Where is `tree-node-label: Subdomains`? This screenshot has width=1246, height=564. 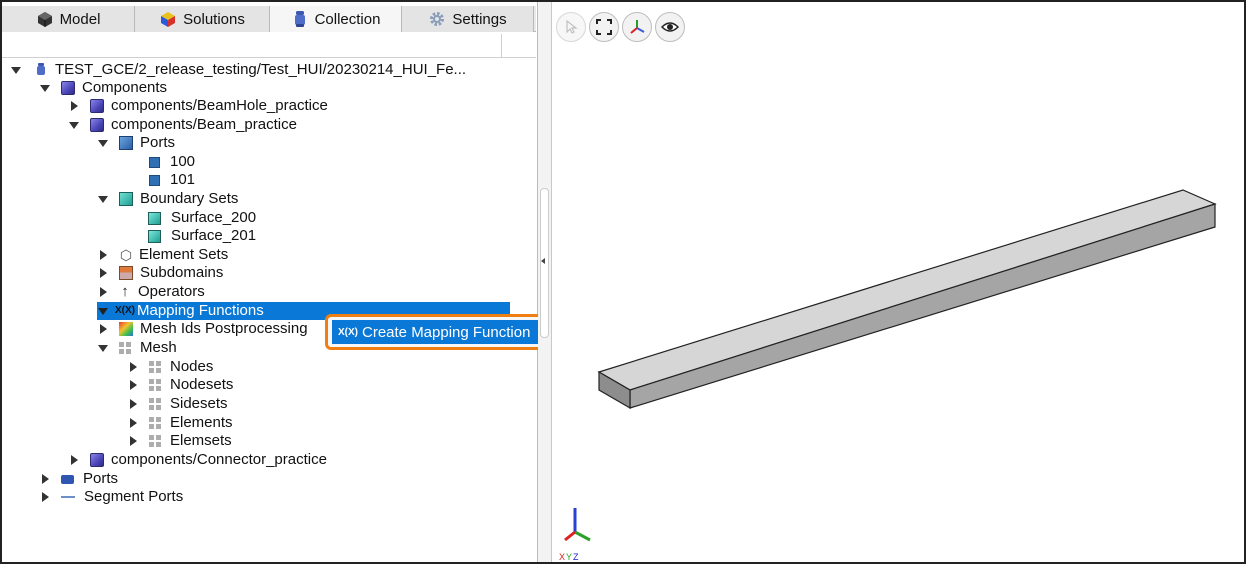 tree-node-label: Subdomains is located at coordinates (182, 272).